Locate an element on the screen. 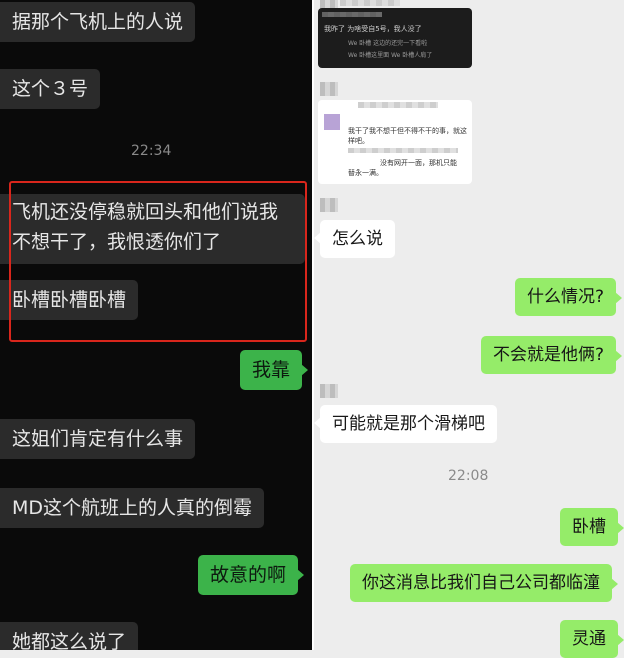 Image resolution: width=624 pixels, height=658 pixels. message-text: 这姐们肯定有什么事 is located at coordinates (98, 439).